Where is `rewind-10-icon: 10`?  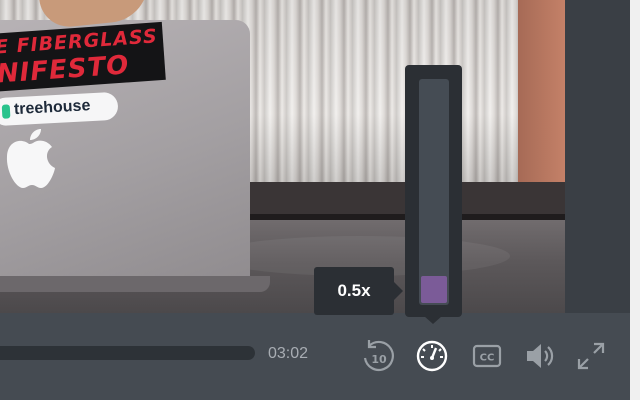 rewind-10-icon: 10 is located at coordinates (378, 356).